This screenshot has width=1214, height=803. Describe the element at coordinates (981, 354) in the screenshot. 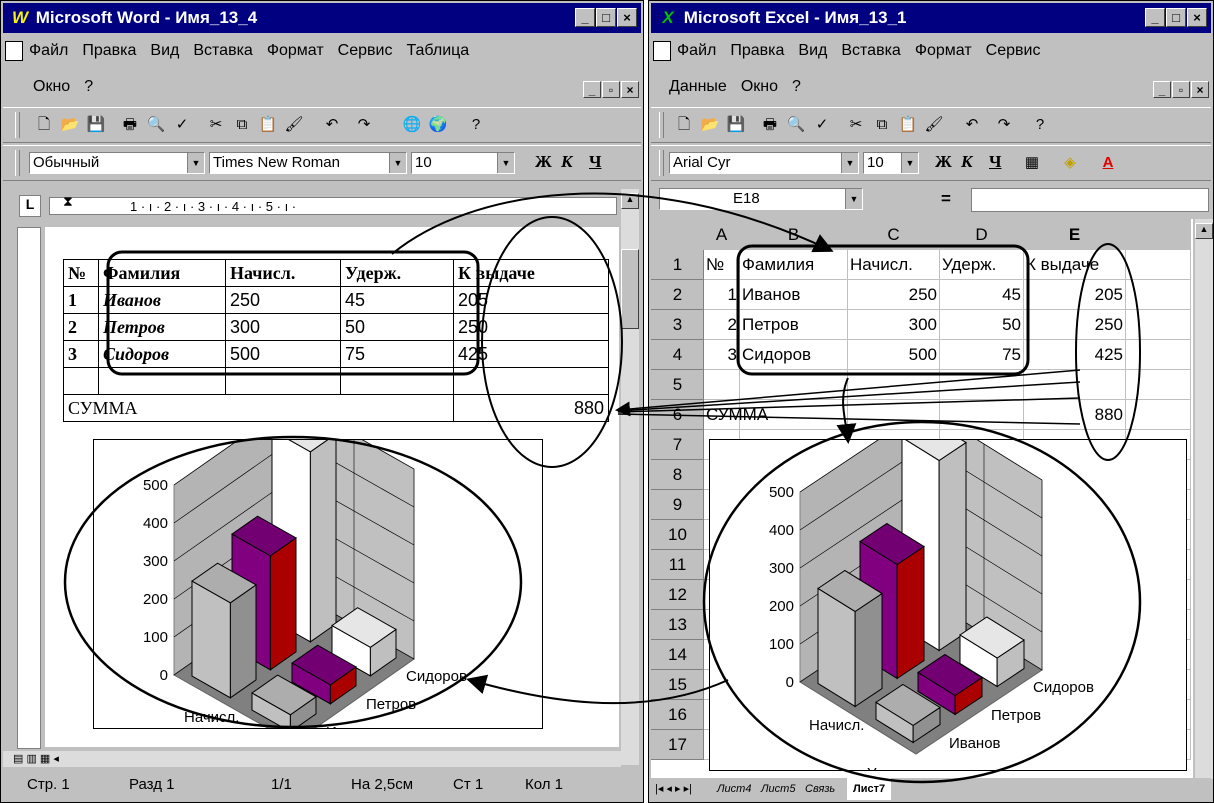

I see `cell: 75` at that location.